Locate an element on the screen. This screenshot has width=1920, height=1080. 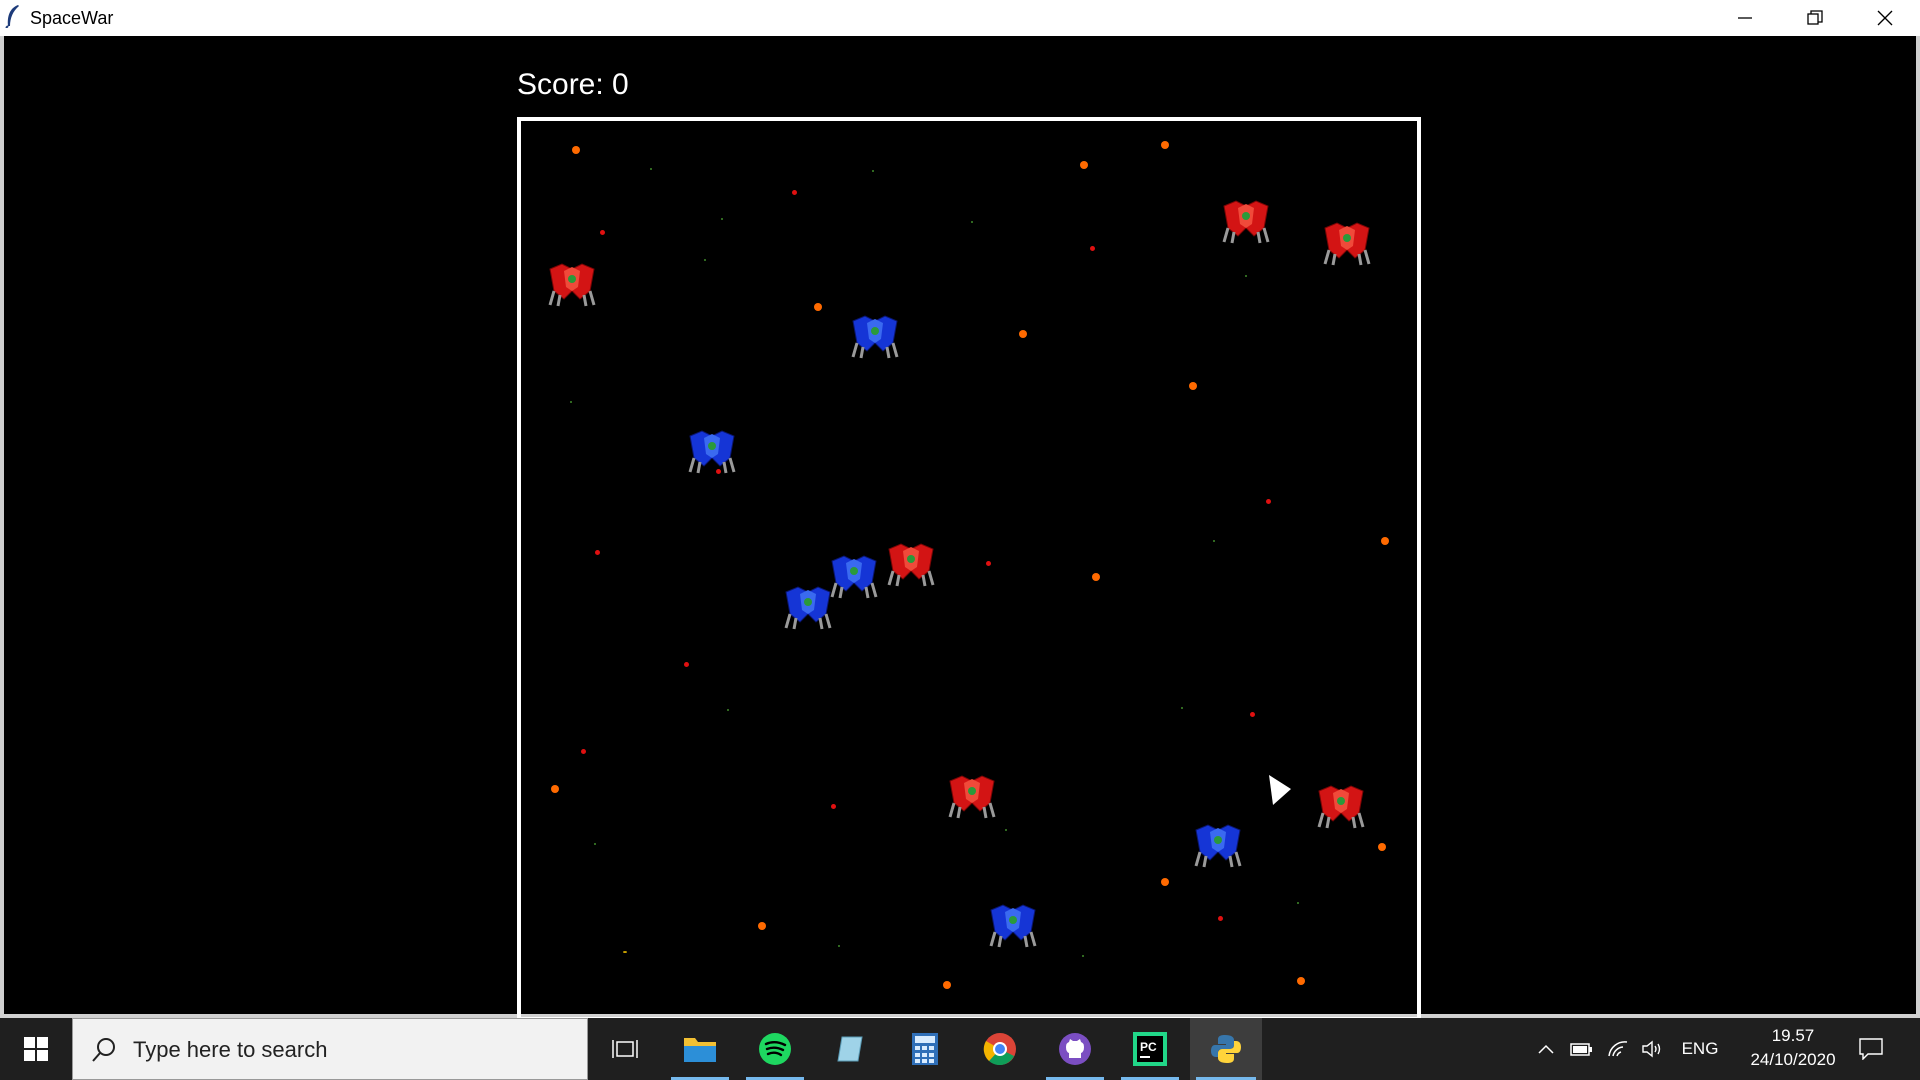
notifications-button is located at coordinates (1871, 1049).